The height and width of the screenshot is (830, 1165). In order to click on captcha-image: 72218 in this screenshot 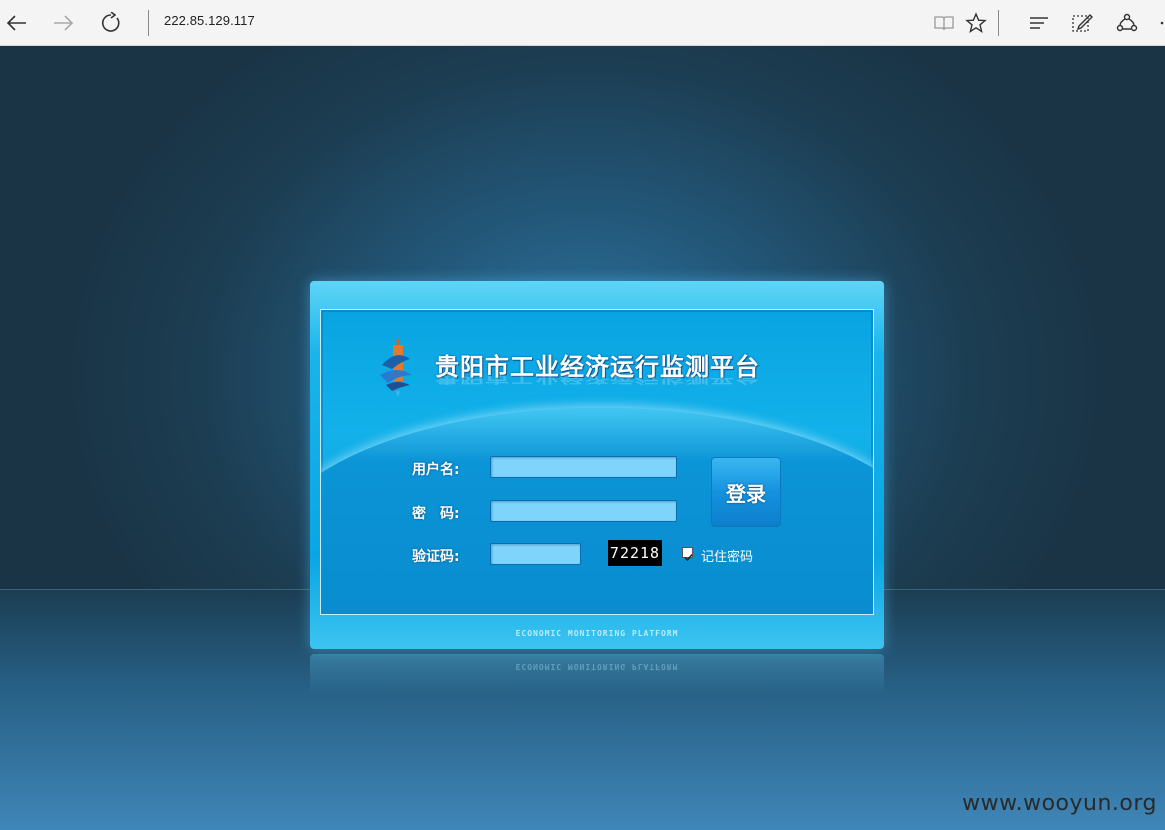, I will do `click(635, 553)`.